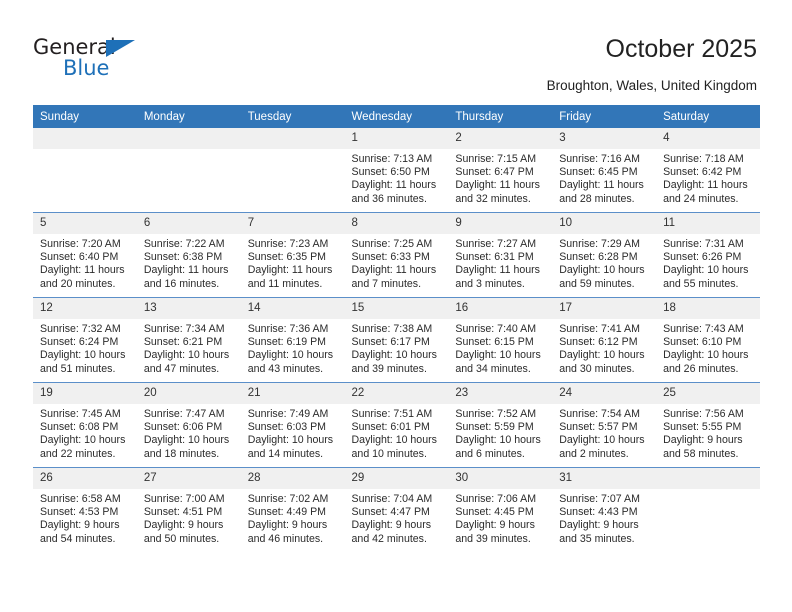 Image resolution: width=792 pixels, height=612 pixels. Describe the element at coordinates (604, 138) in the screenshot. I see `day-number: 3` at that location.